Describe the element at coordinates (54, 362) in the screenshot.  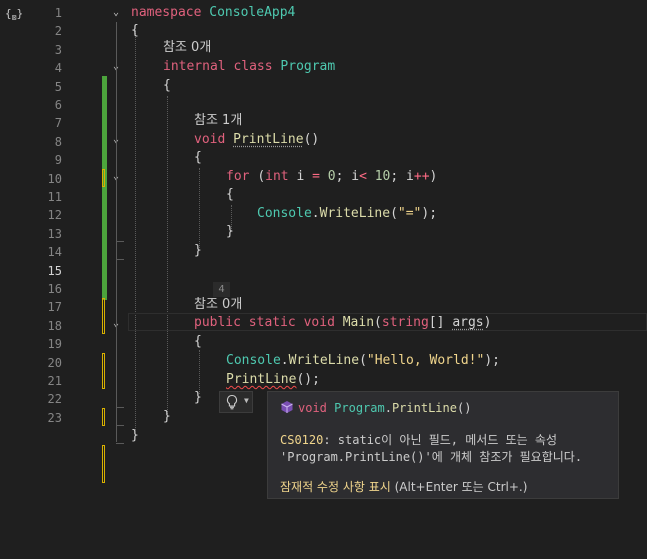
I see `line-number: 20` at that location.